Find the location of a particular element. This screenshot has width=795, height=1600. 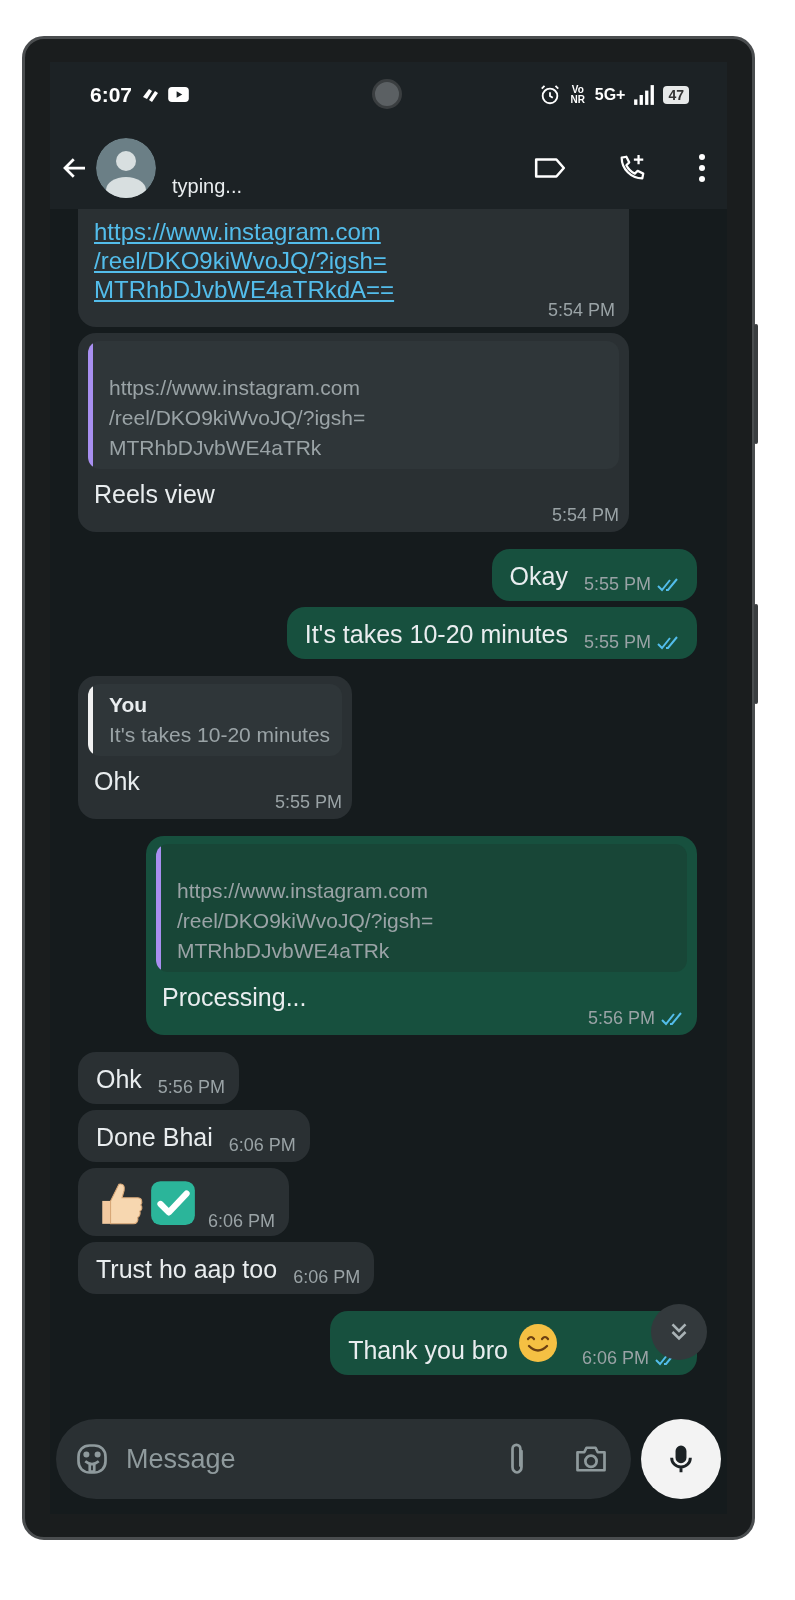

message-input-field: Message is located at coordinates (307, 1459).